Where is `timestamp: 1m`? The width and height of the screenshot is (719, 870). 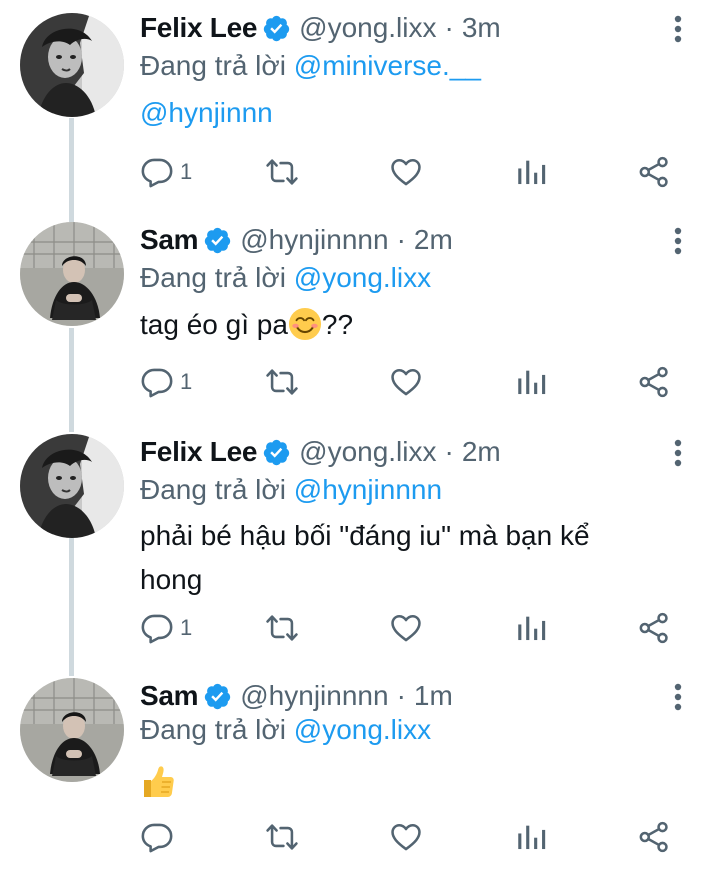
timestamp: 1m is located at coordinates (433, 696).